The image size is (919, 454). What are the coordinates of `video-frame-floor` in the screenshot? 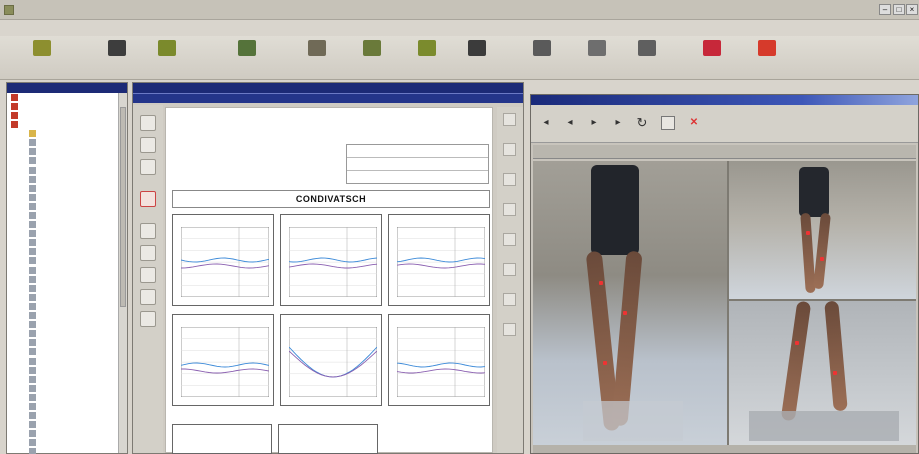 It's located at (822, 374).